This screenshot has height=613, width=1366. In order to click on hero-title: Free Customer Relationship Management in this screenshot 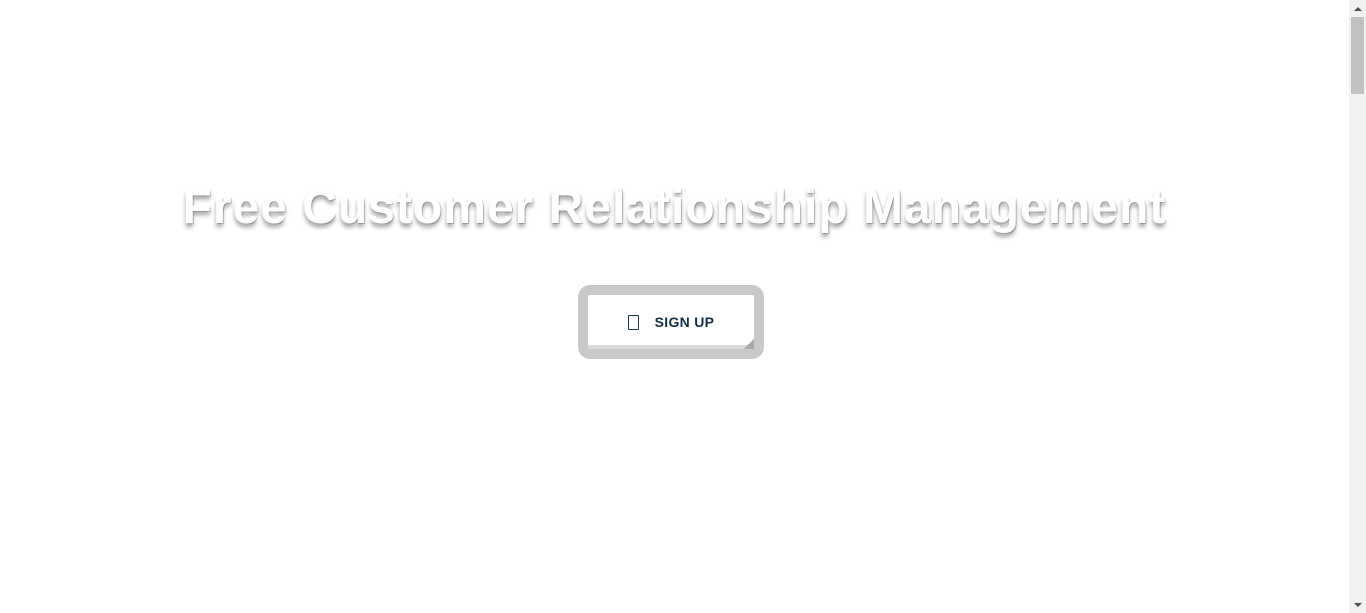, I will do `click(674, 207)`.